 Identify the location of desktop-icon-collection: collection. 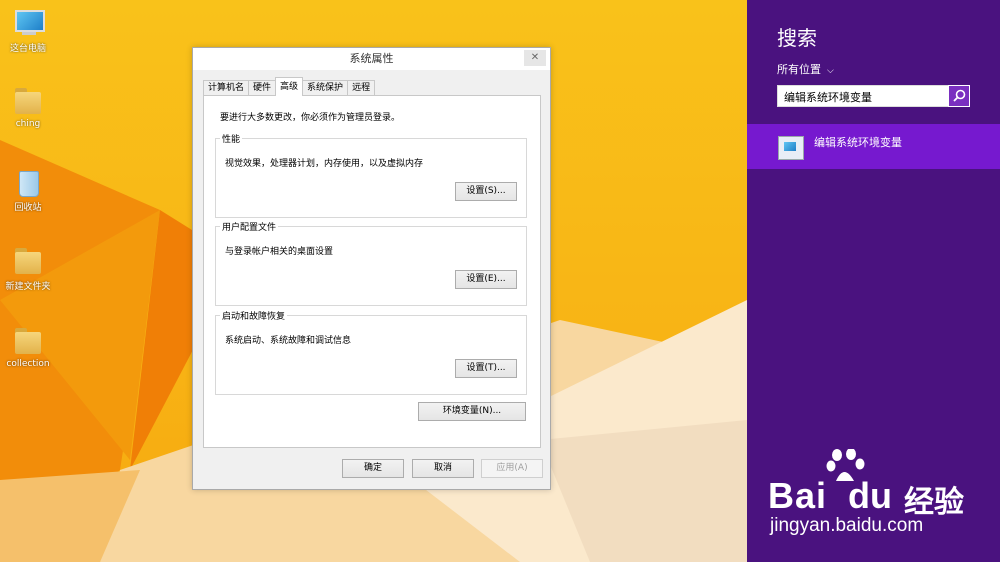
(28, 347).